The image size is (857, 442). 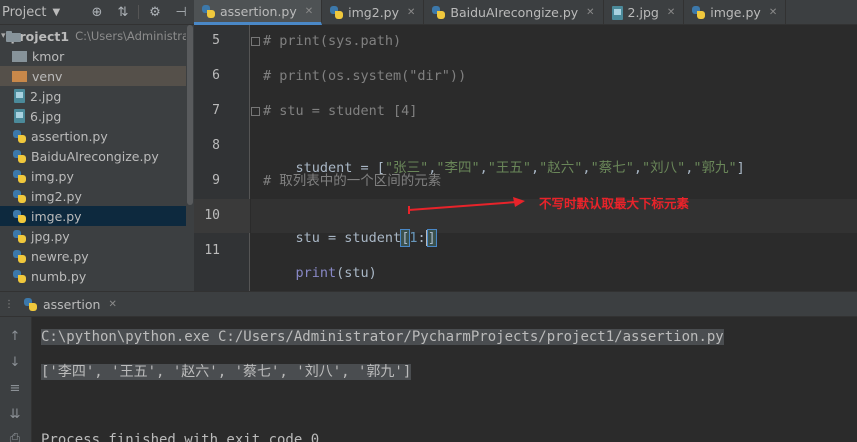 What do you see at coordinates (216, 40) in the screenshot?
I see `line-number: 5` at bounding box center [216, 40].